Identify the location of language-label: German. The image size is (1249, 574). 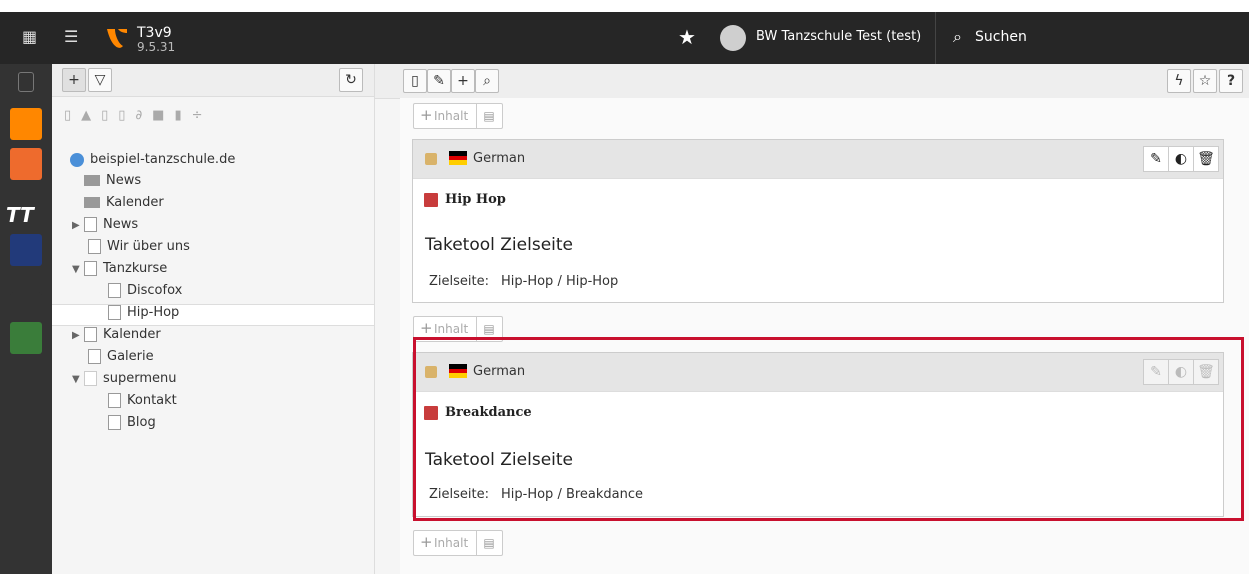
(499, 158).